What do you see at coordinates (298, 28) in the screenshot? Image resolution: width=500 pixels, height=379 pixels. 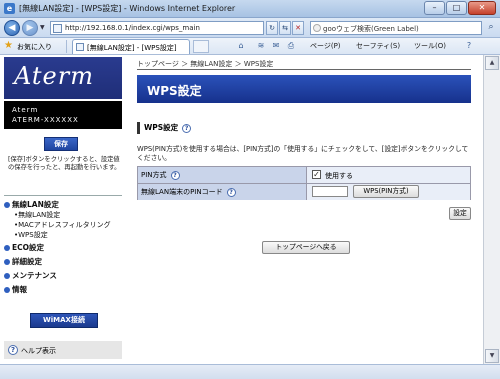 I see `stop-icon: ✕` at bounding box center [298, 28].